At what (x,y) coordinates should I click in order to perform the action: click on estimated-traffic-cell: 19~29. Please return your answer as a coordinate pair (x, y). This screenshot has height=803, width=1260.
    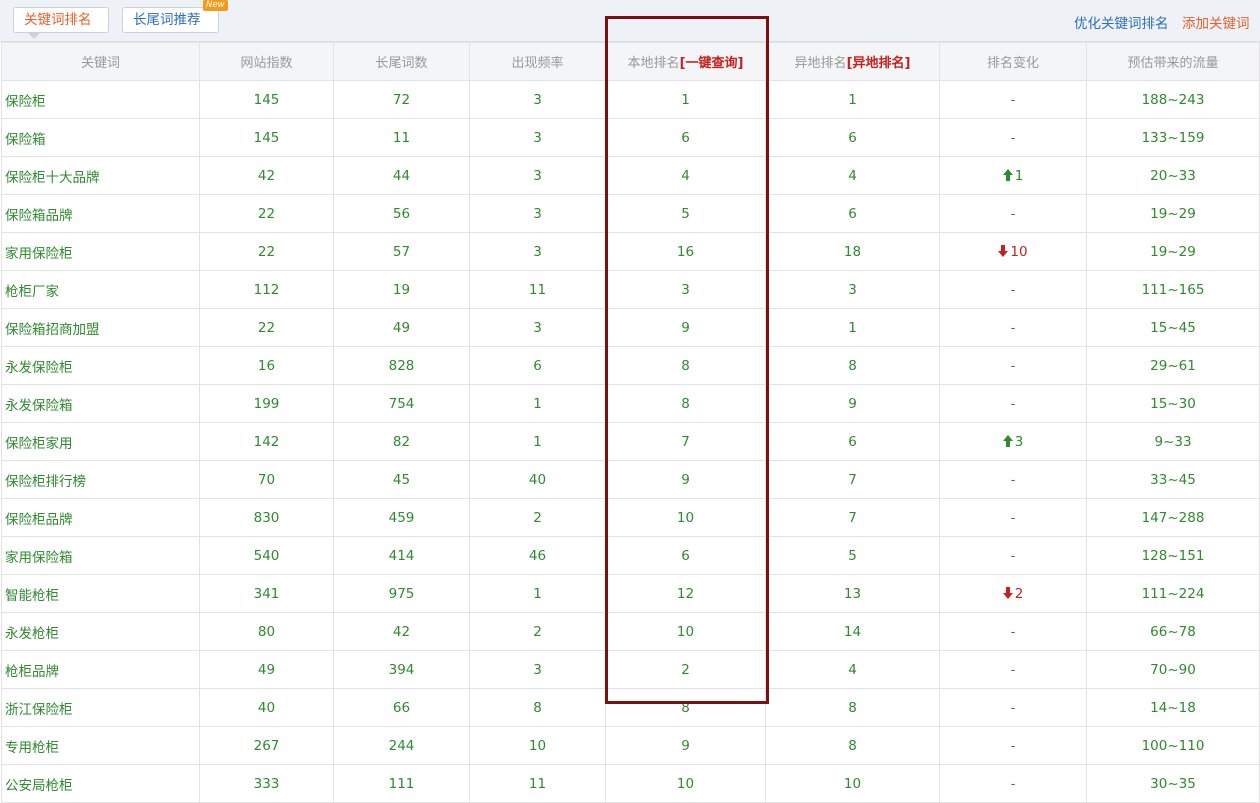
    Looking at the image, I should click on (1173, 213).